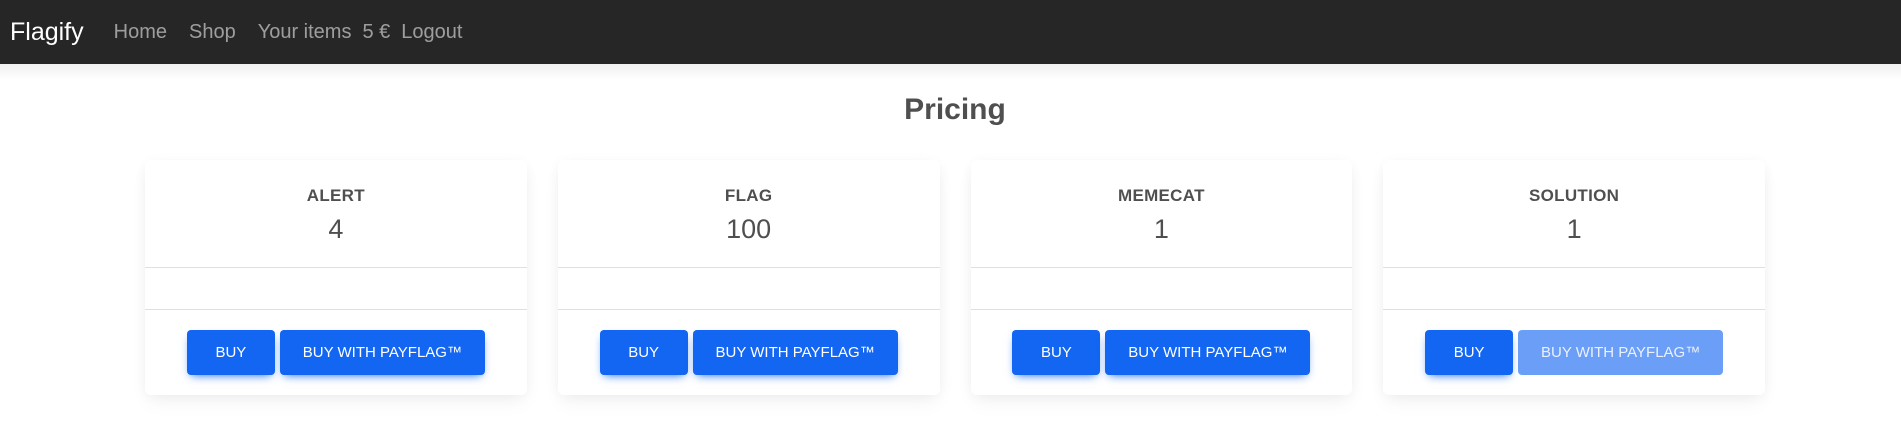 The width and height of the screenshot is (1901, 434). I want to click on product-card-memecat: MEMECAT 1 BUY BUY WITH PAYFLAG™, so click(1161, 277).